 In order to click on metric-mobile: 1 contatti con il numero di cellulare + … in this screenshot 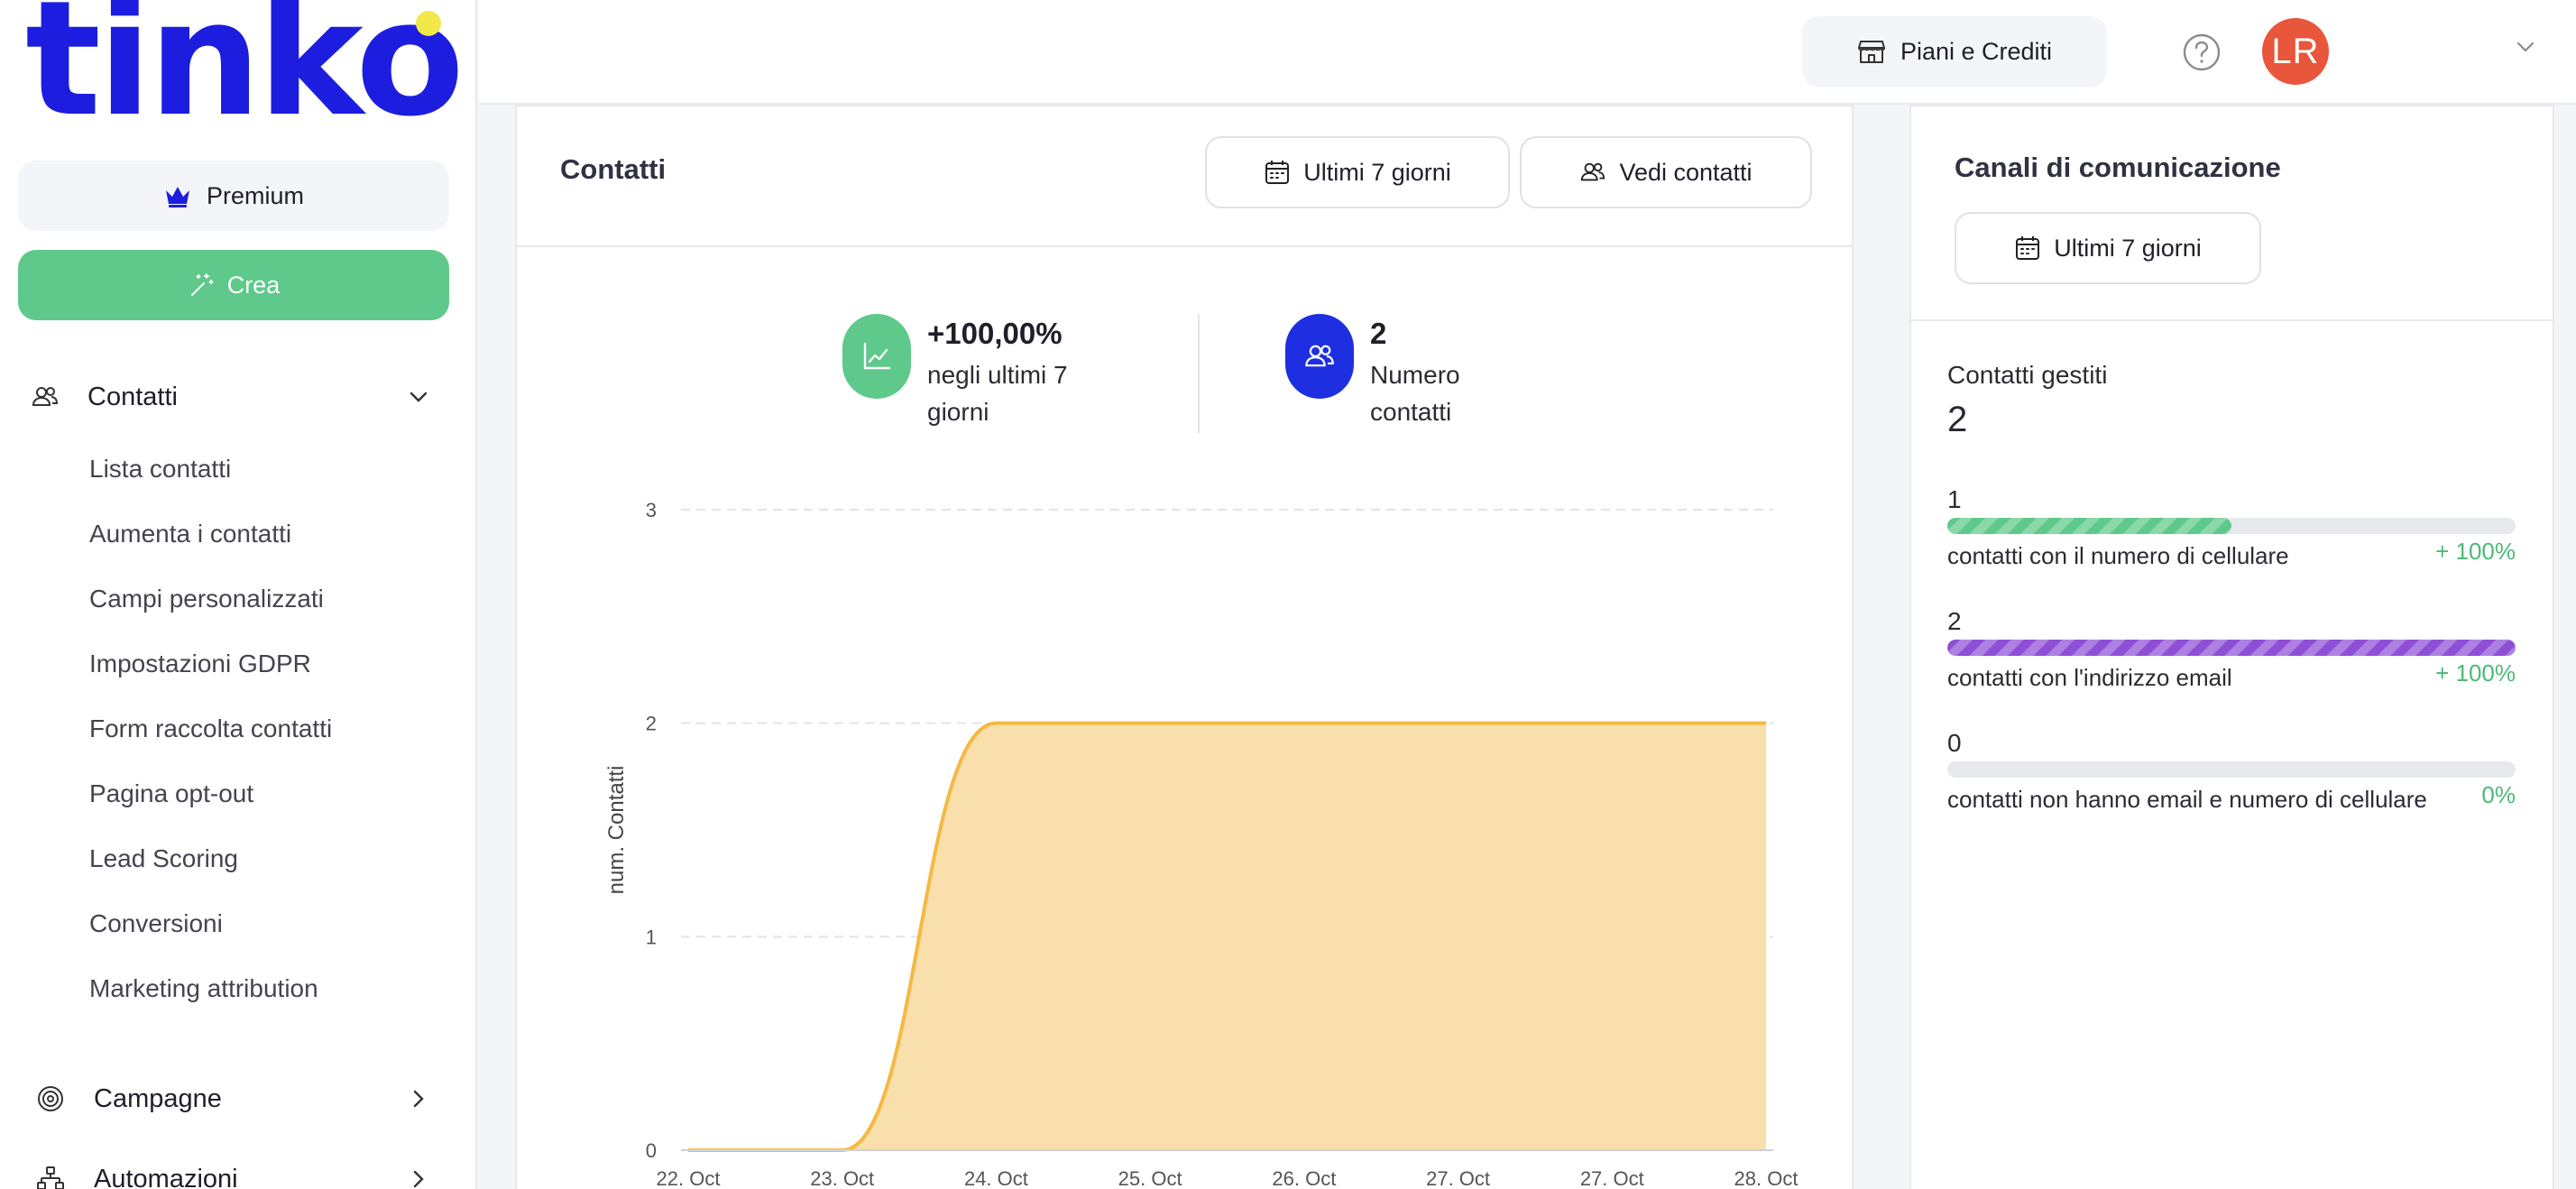, I will do `click(2231, 539)`.